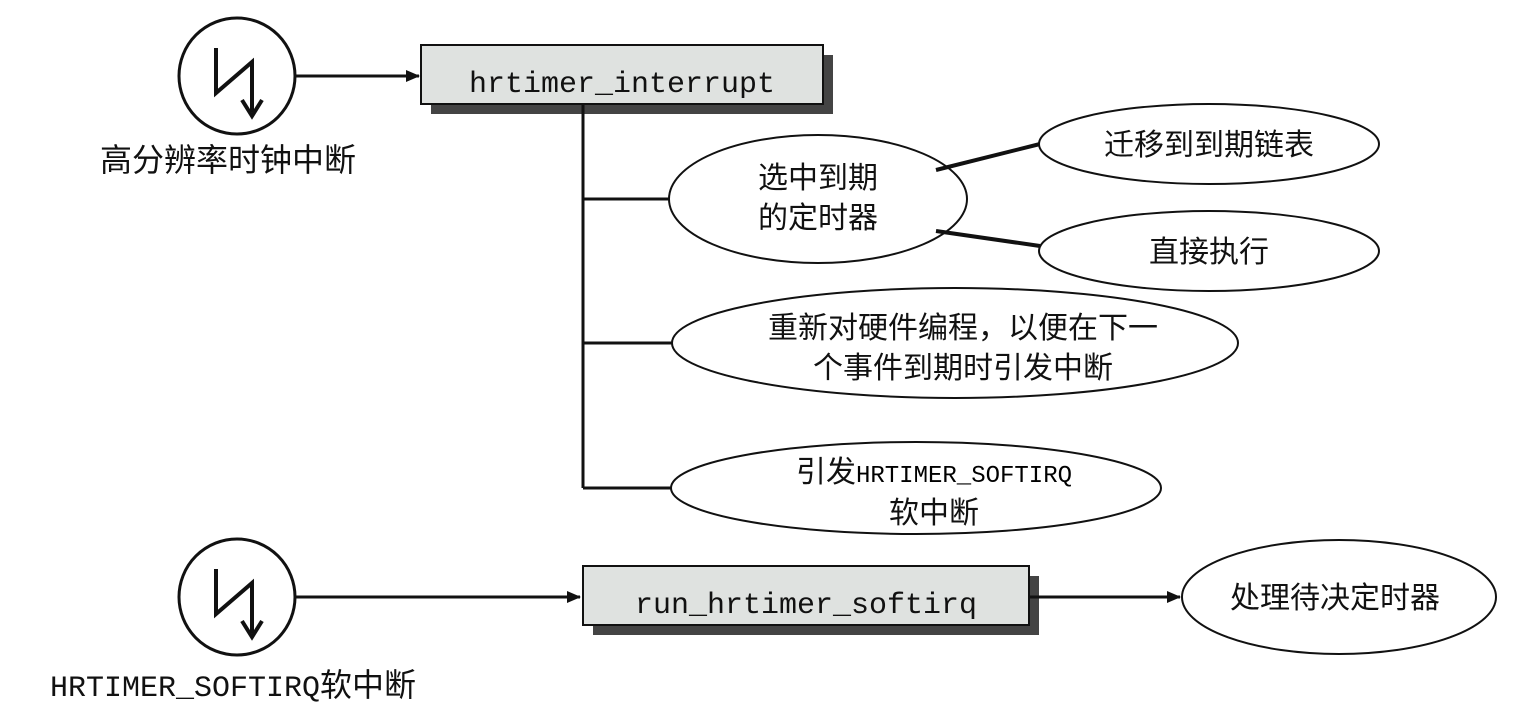  Describe the element at coordinates (185, 689) in the screenshot. I see `bottom-interrupt-caption-code: HRTIMER_SOFTIRQ` at that location.